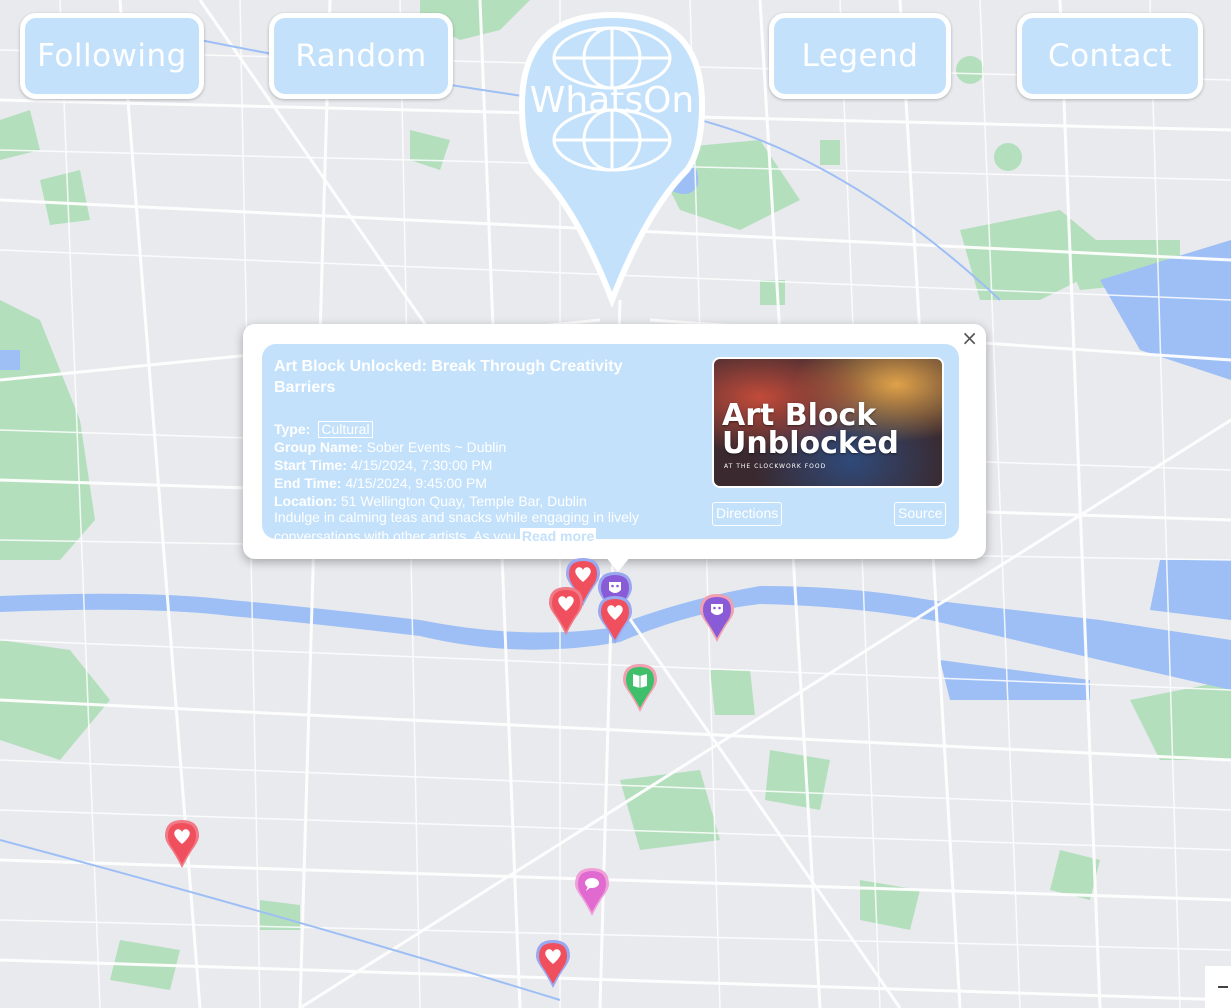 The image size is (1231, 1008). What do you see at coordinates (463, 501) in the screenshot?
I see `location-value: 51 Wellington Quay, Temple Bar, Dublin` at bounding box center [463, 501].